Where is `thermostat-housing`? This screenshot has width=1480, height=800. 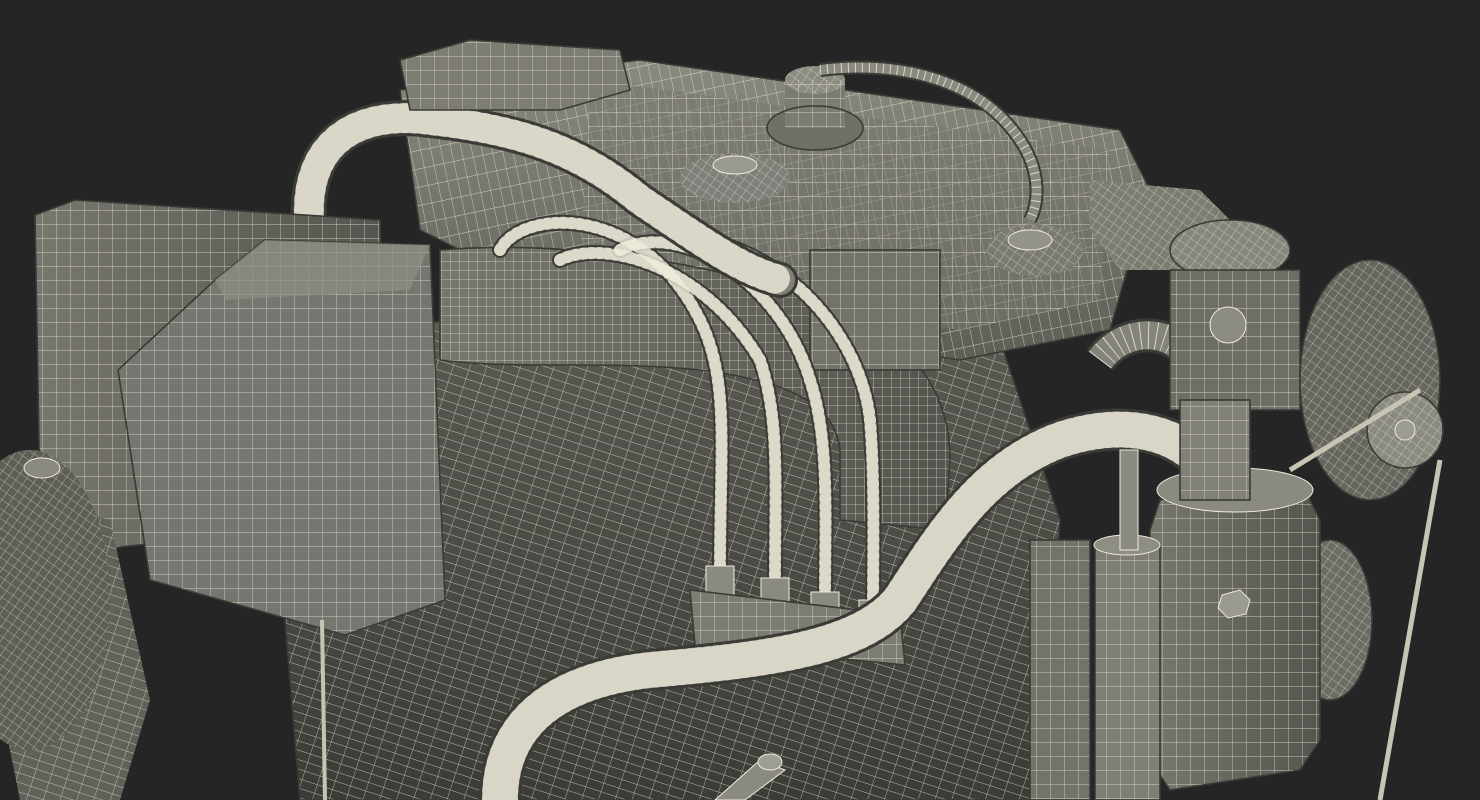 thermostat-housing is located at coordinates (1190, 230).